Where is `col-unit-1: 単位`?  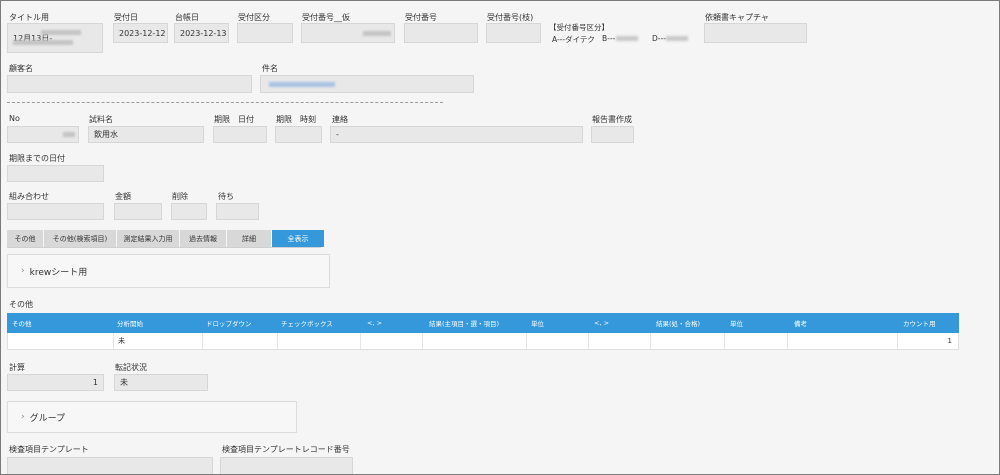 col-unit-1: 単位 is located at coordinates (537, 324).